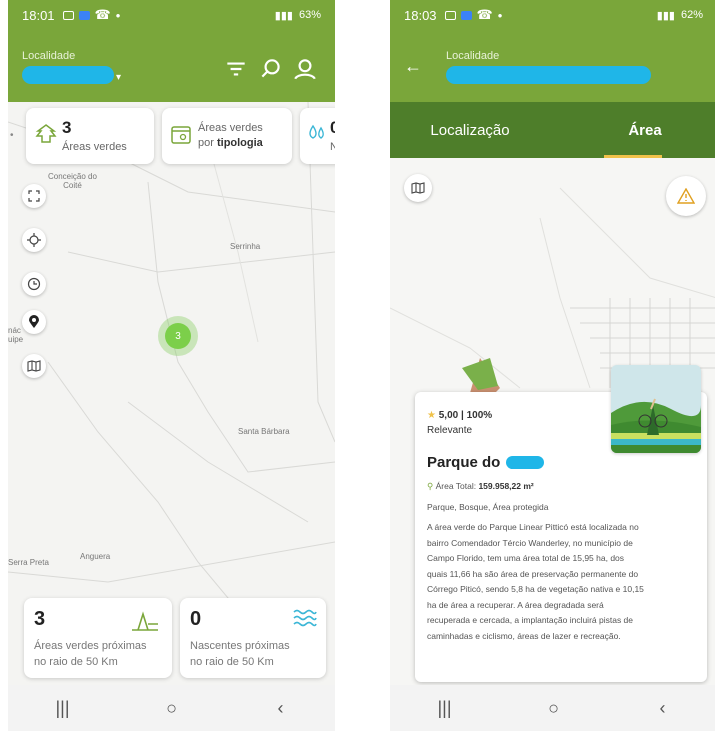  I want to click on card-nascentes-partial: 0 N, so click(317, 136).